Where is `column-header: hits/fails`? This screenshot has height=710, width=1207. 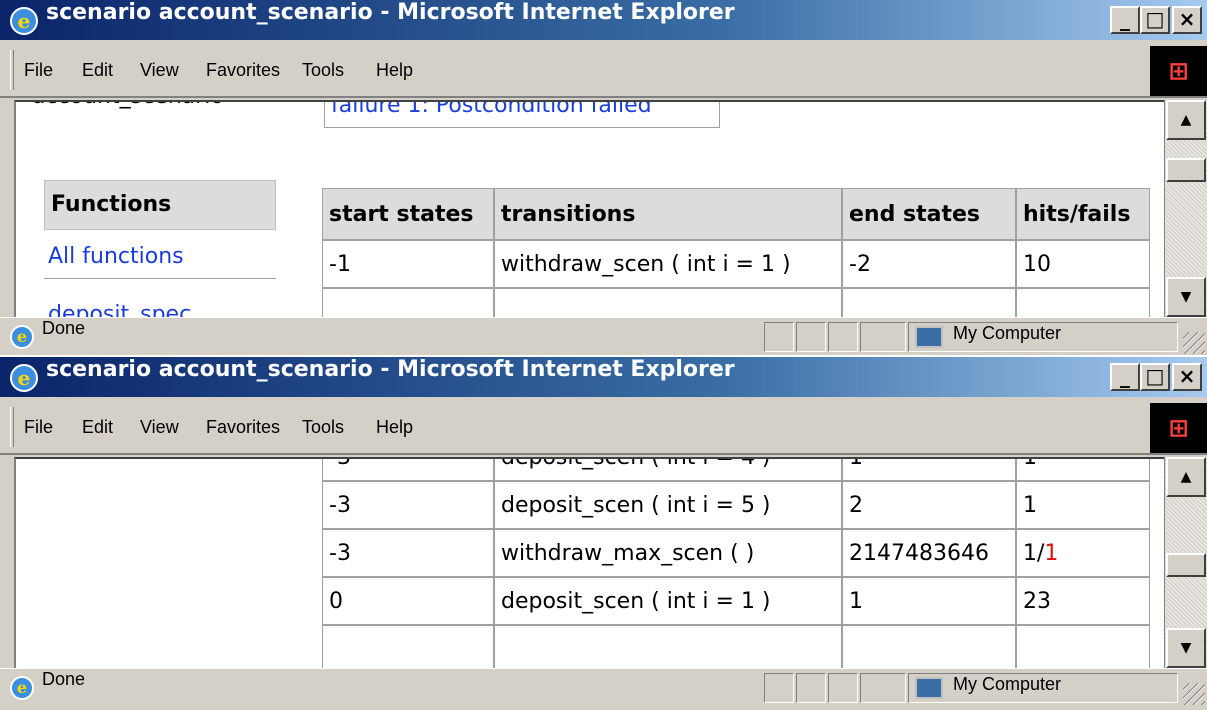 column-header: hits/fails is located at coordinates (1083, 214).